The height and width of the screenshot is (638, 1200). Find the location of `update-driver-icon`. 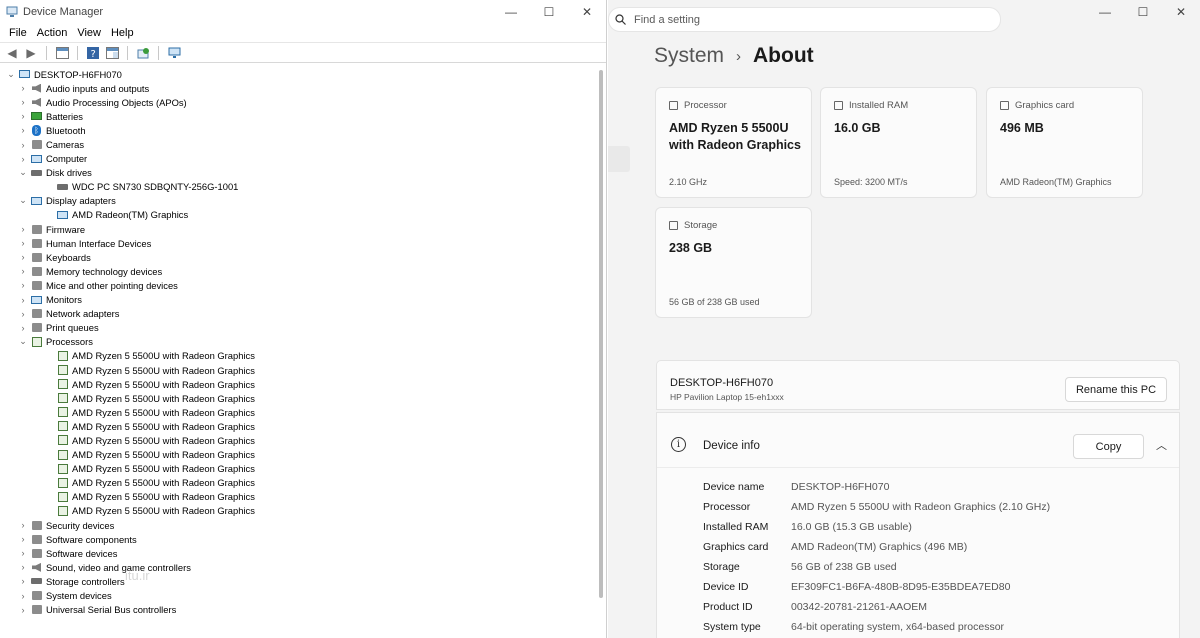

update-driver-icon is located at coordinates (143, 53).